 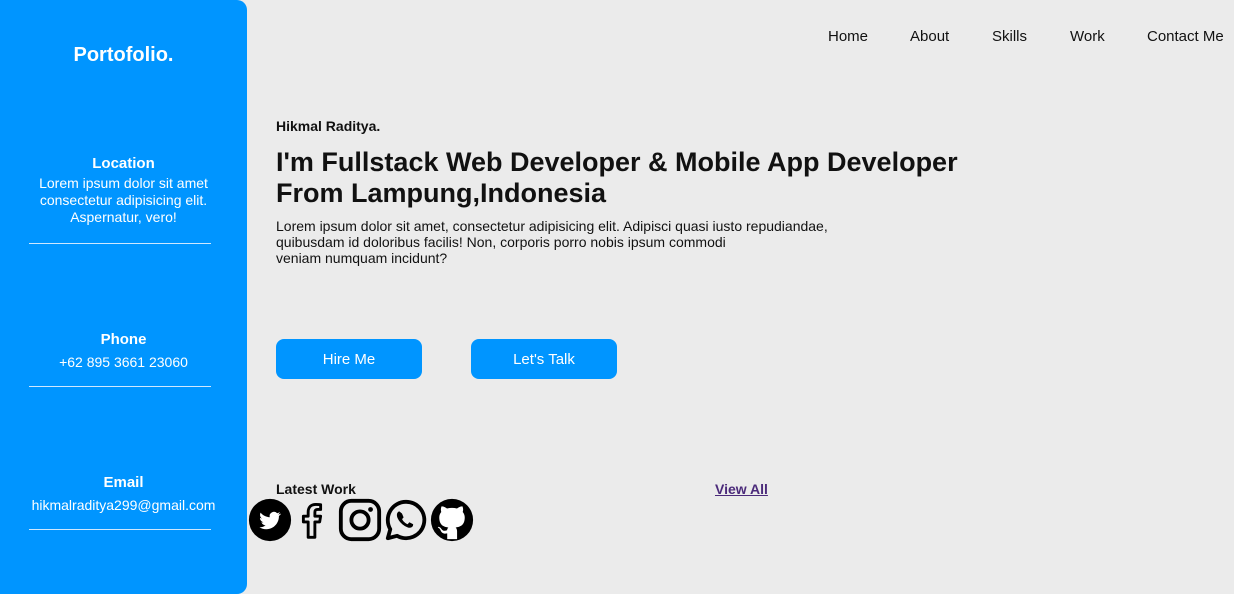 I want to click on github-icon, so click(x=452, y=520).